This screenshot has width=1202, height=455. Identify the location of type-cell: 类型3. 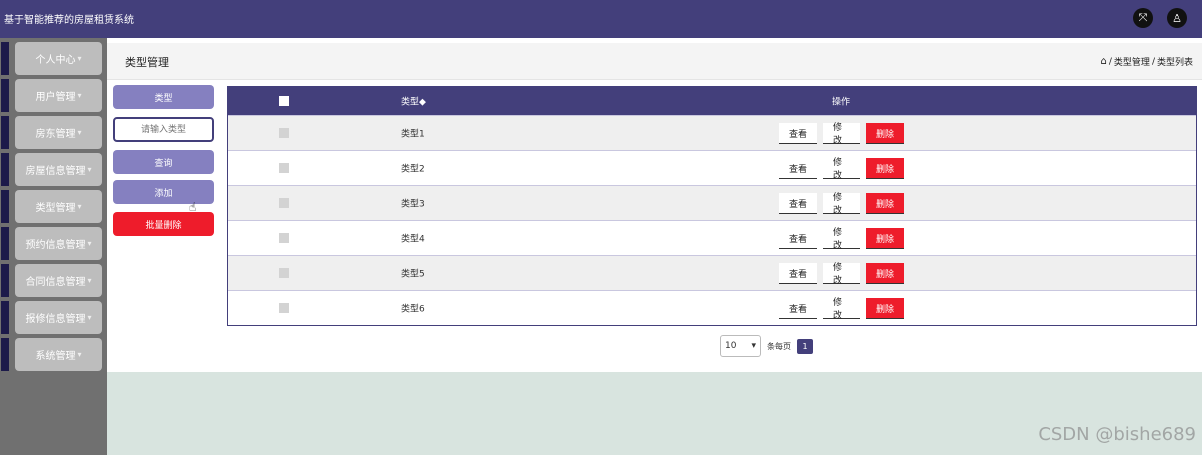
(413, 204).